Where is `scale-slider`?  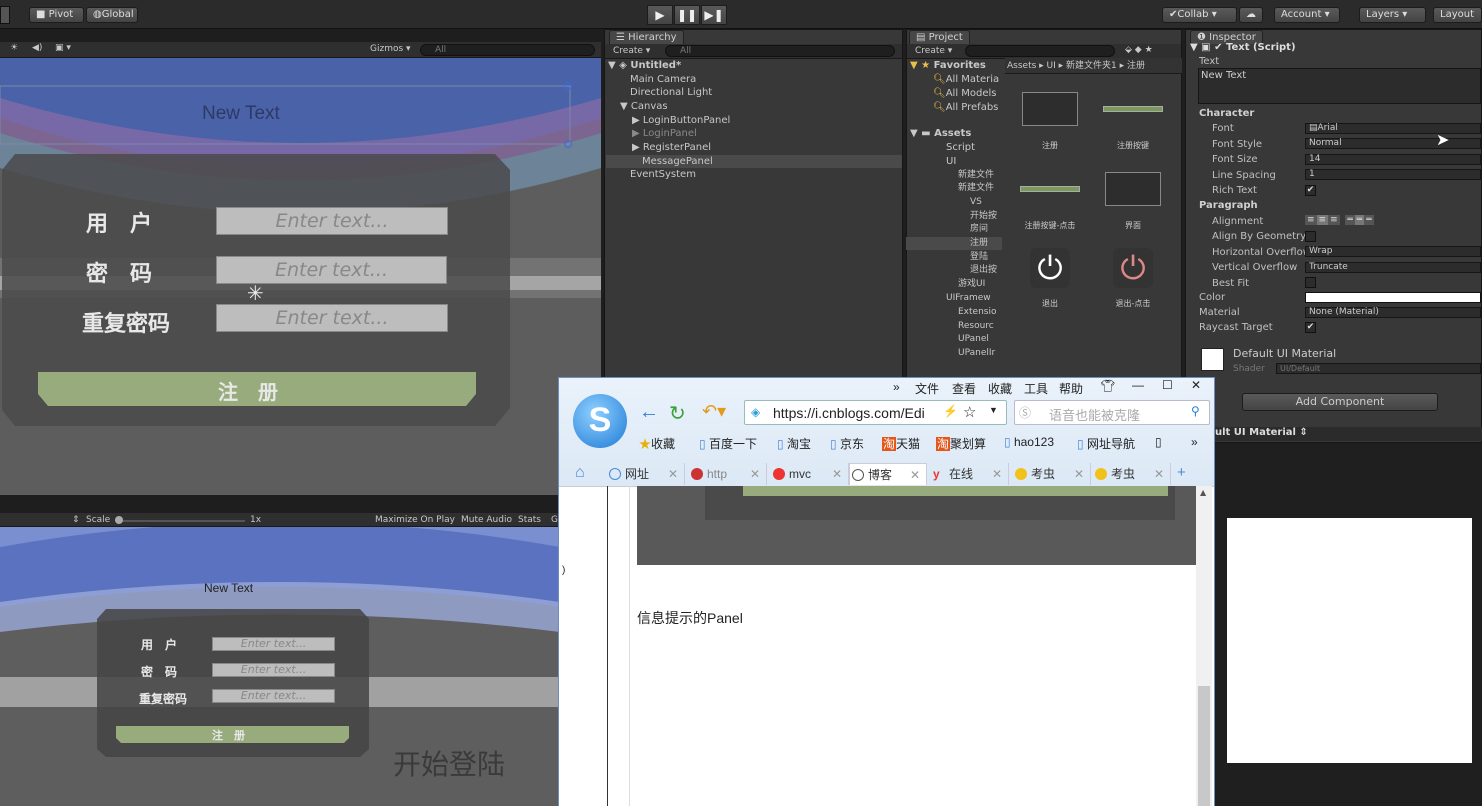 scale-slider is located at coordinates (180, 520).